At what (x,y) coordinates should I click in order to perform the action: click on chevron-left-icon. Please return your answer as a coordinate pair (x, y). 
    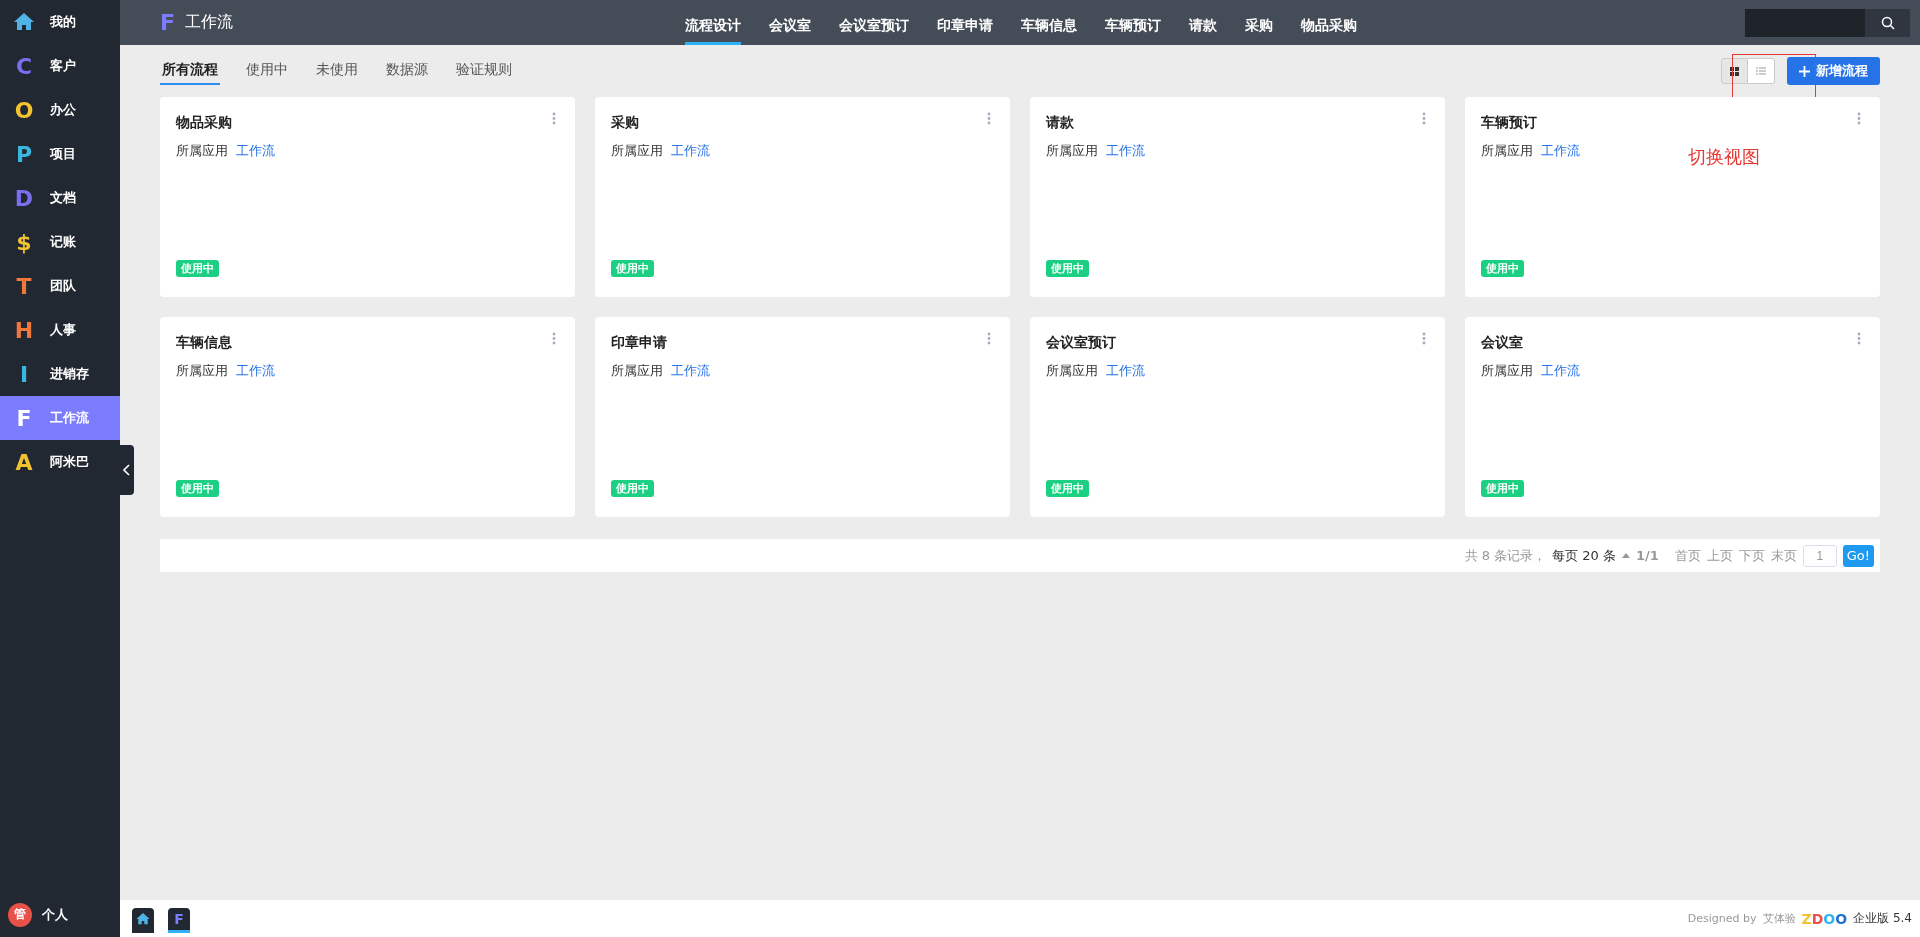
    Looking at the image, I should click on (127, 470).